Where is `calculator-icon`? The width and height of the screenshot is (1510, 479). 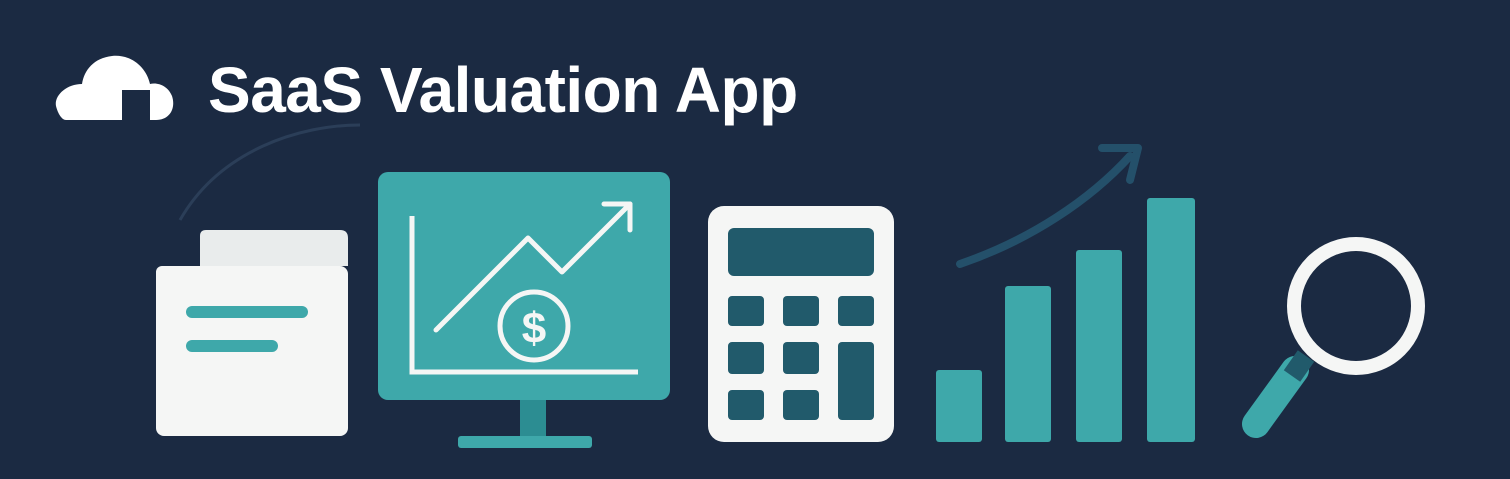
calculator-icon is located at coordinates (801, 324).